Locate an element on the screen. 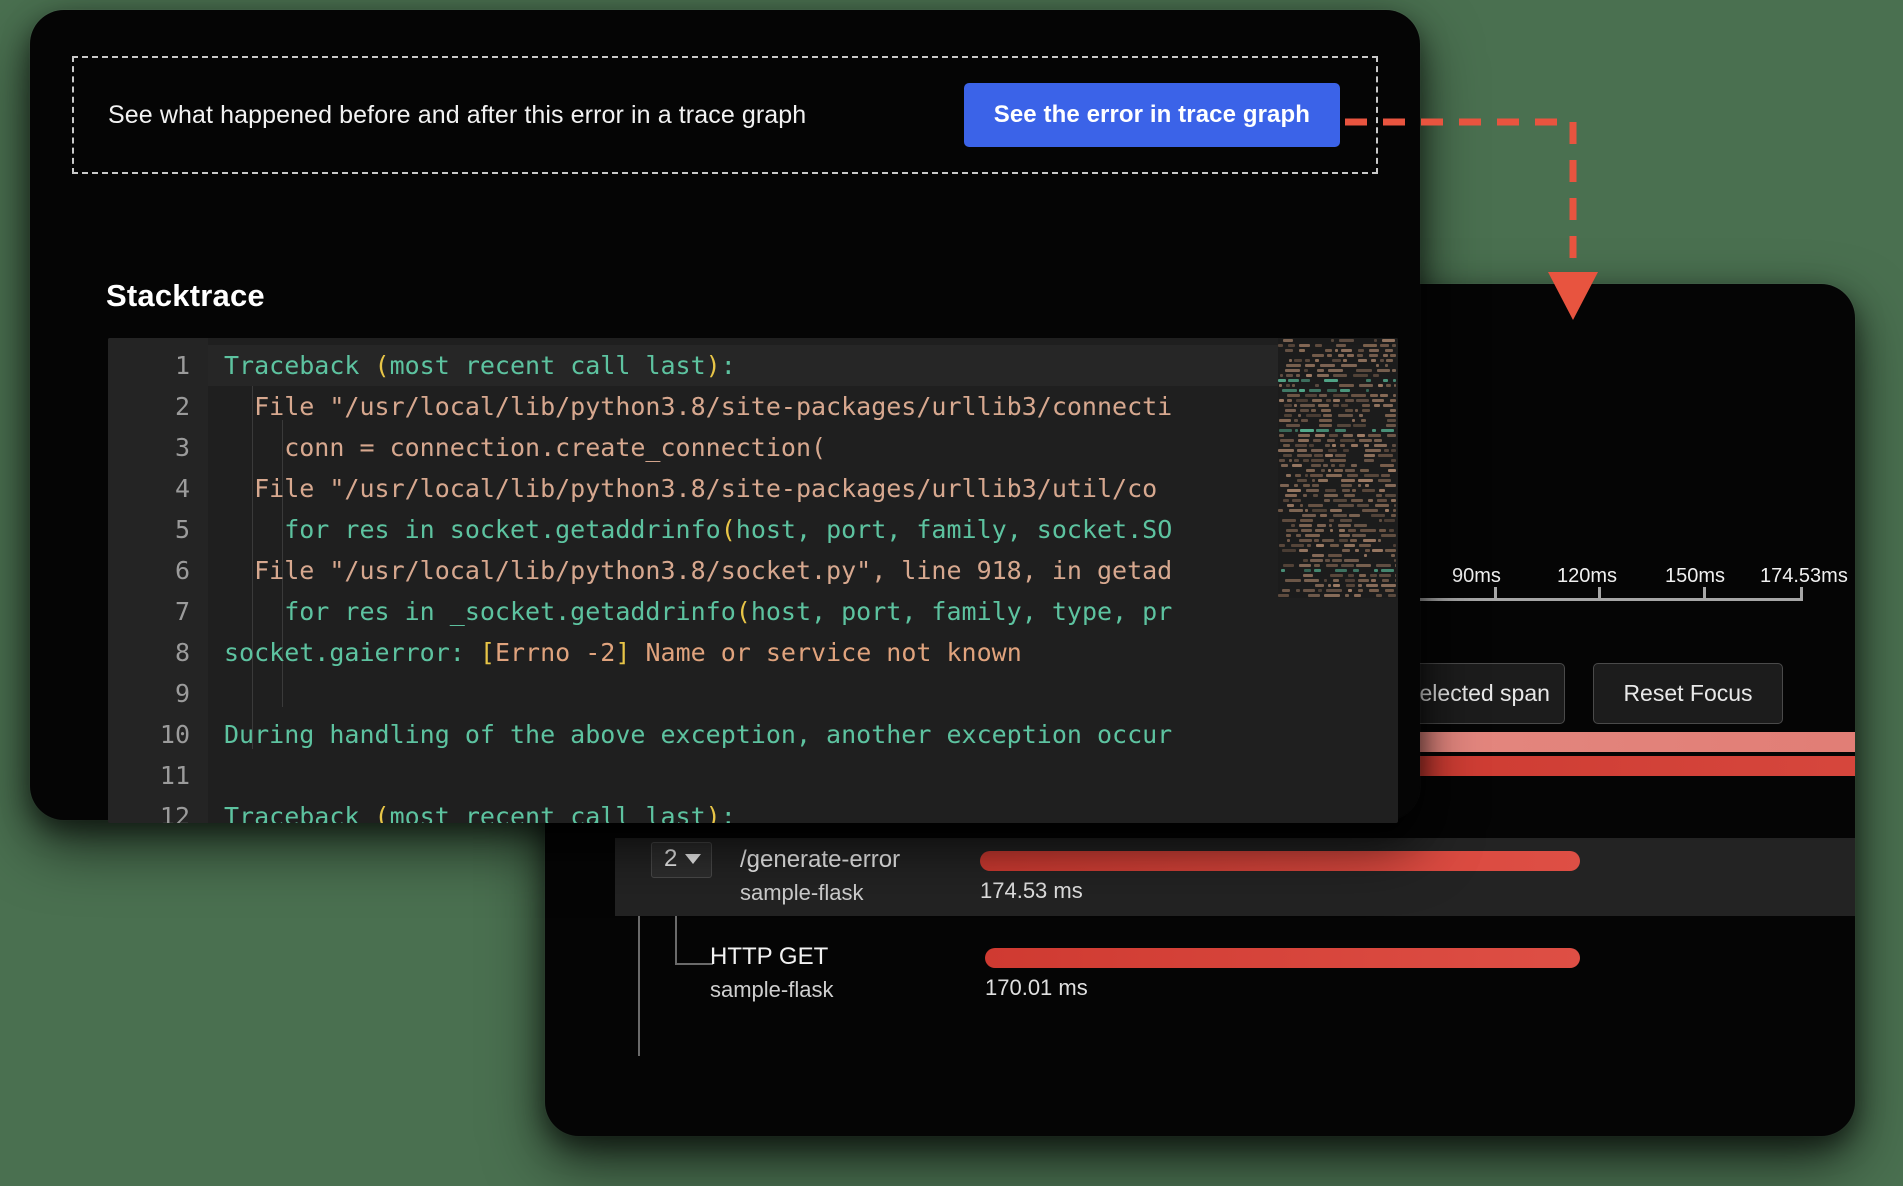  span-label-column: HTTP GET sample-flask is located at coordinates (830, 974).